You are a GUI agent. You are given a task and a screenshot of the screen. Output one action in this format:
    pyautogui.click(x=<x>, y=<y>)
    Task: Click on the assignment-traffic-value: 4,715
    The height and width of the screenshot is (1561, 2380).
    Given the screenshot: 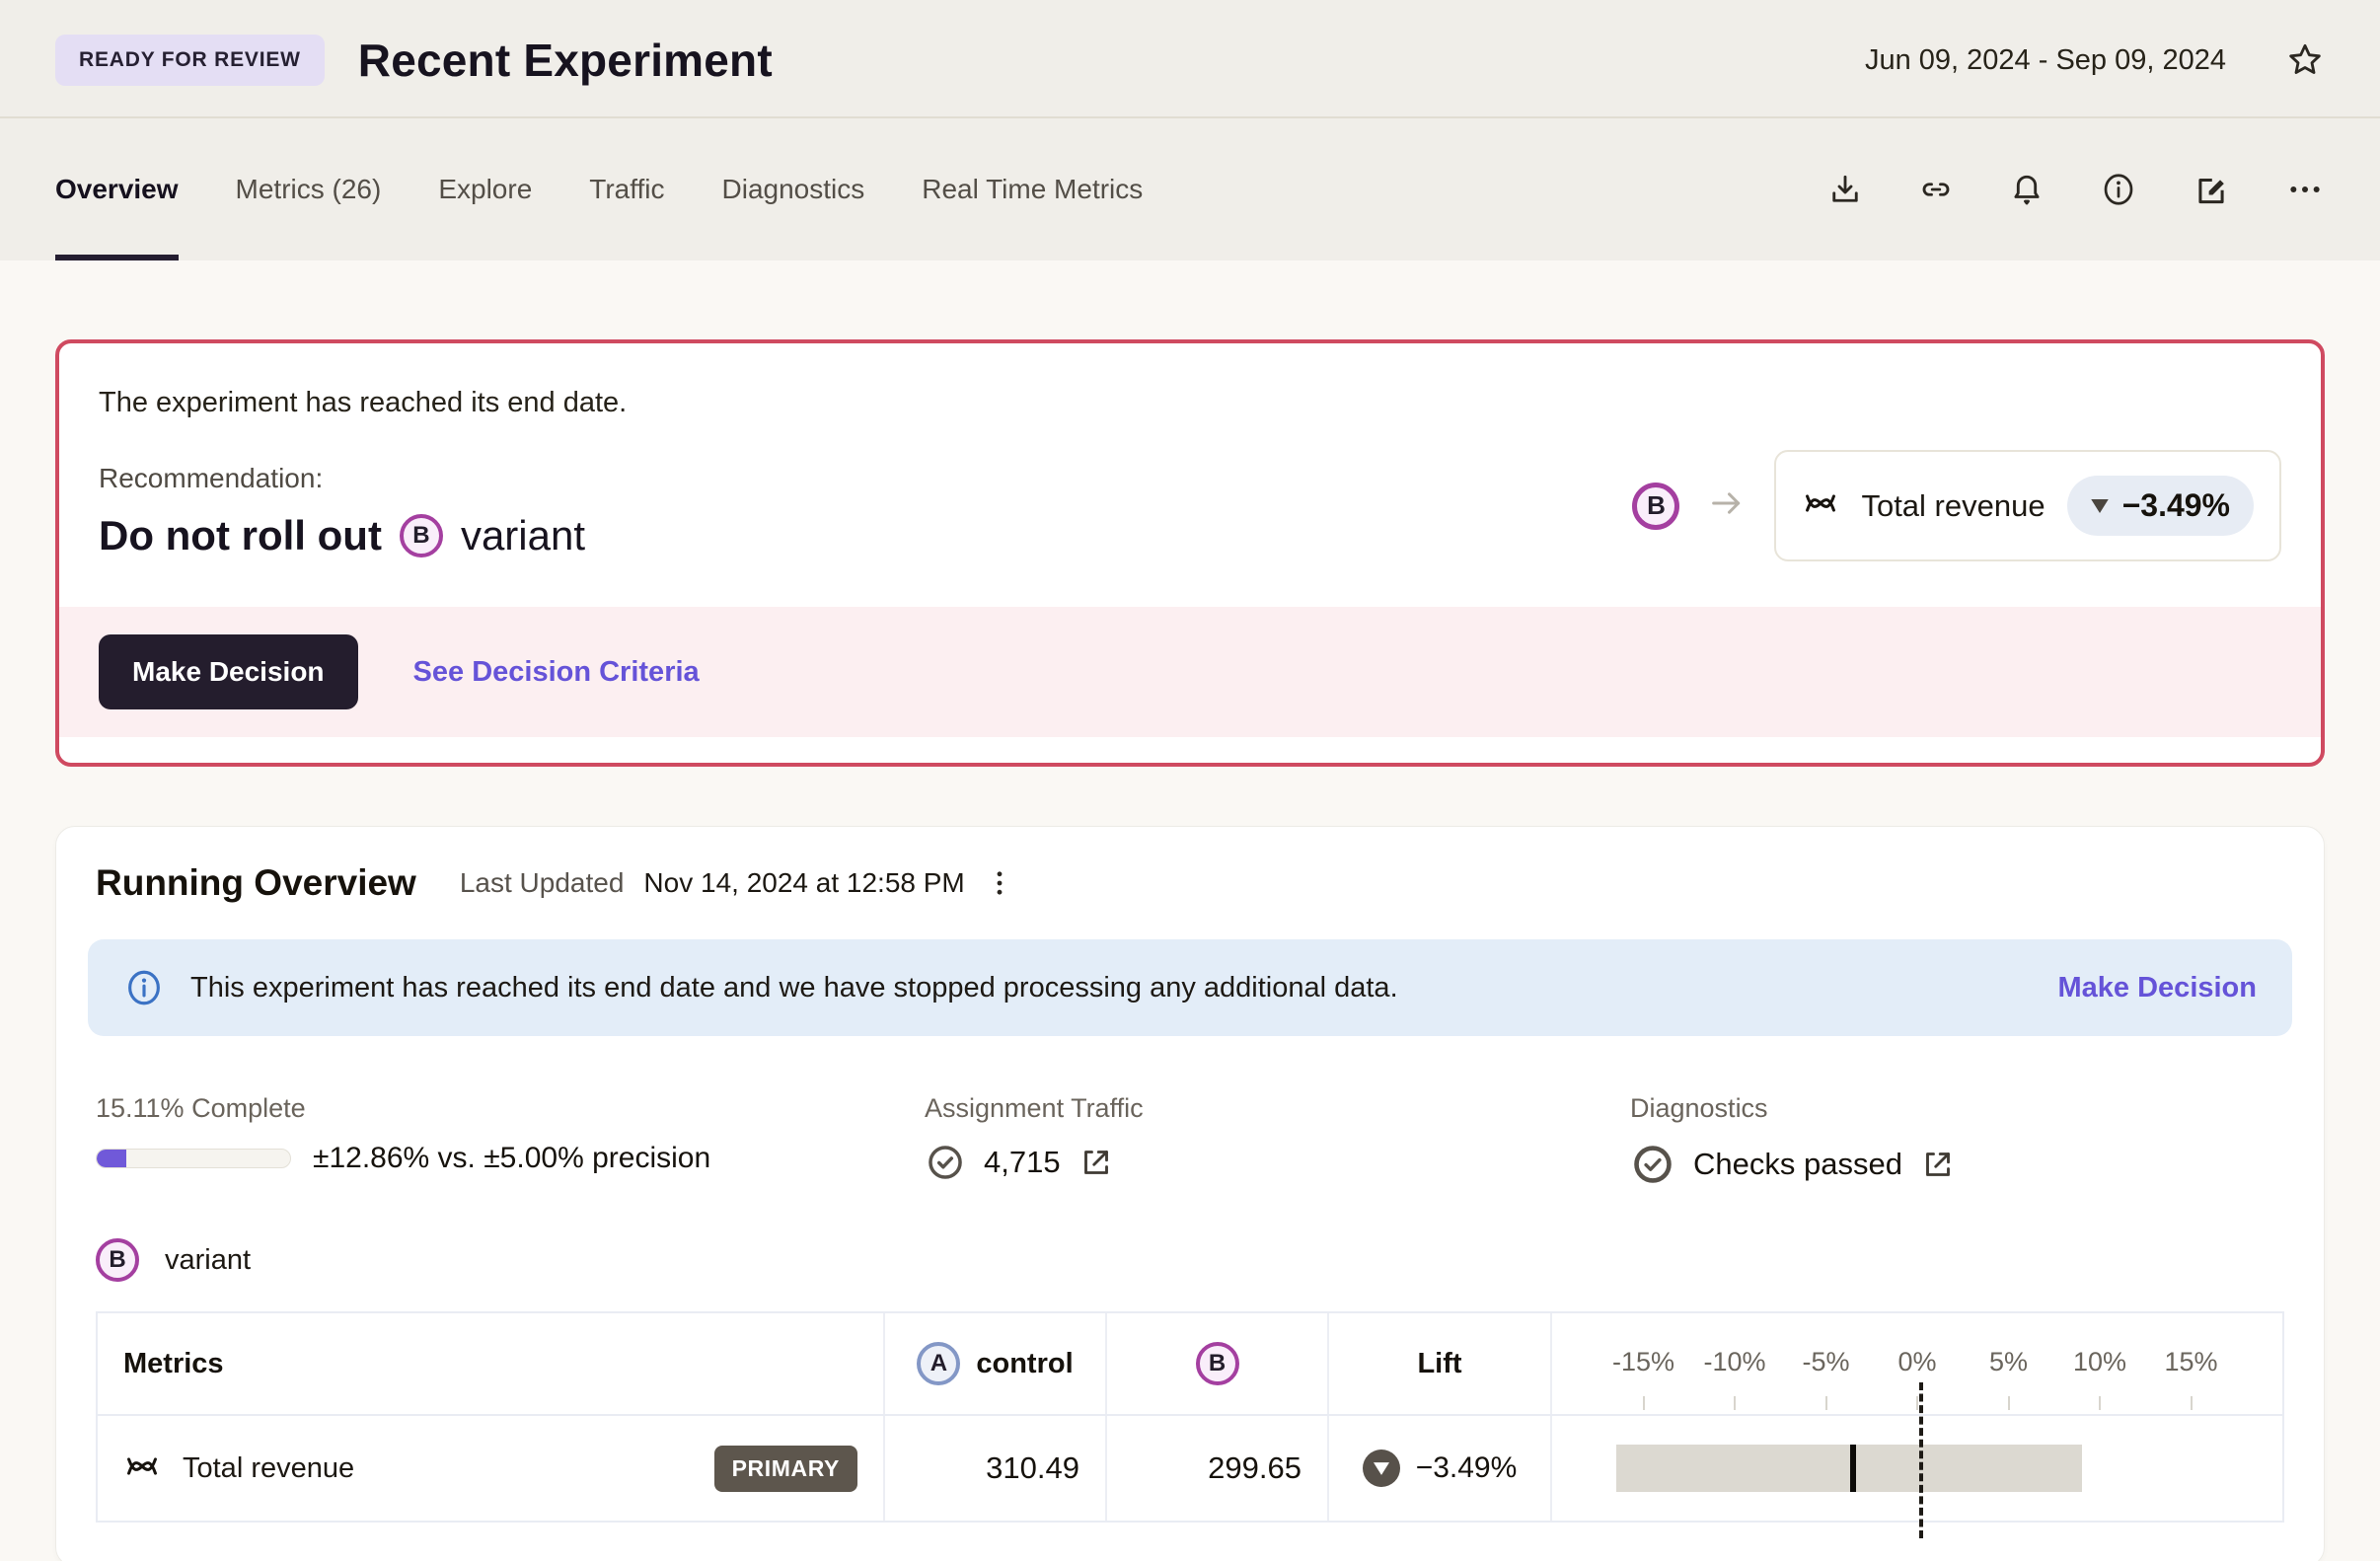 What is the action you would take?
    pyautogui.click(x=1022, y=1162)
    